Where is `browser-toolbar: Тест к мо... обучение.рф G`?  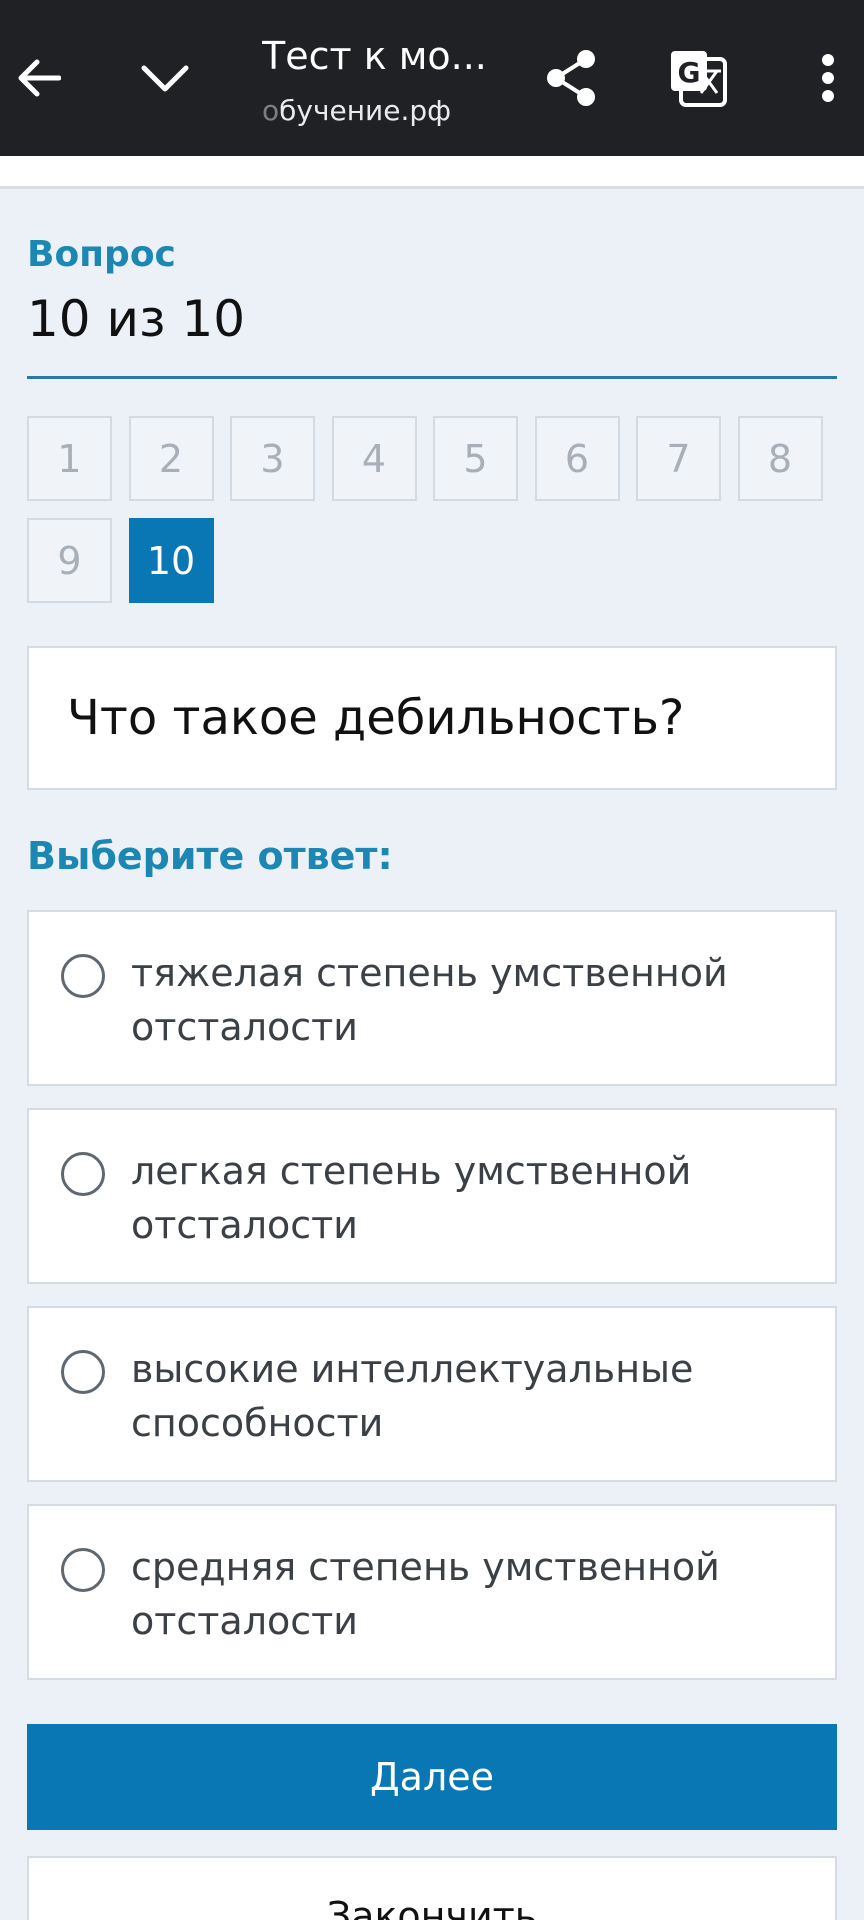 browser-toolbar: Тест к мо... обучение.рф G is located at coordinates (432, 78).